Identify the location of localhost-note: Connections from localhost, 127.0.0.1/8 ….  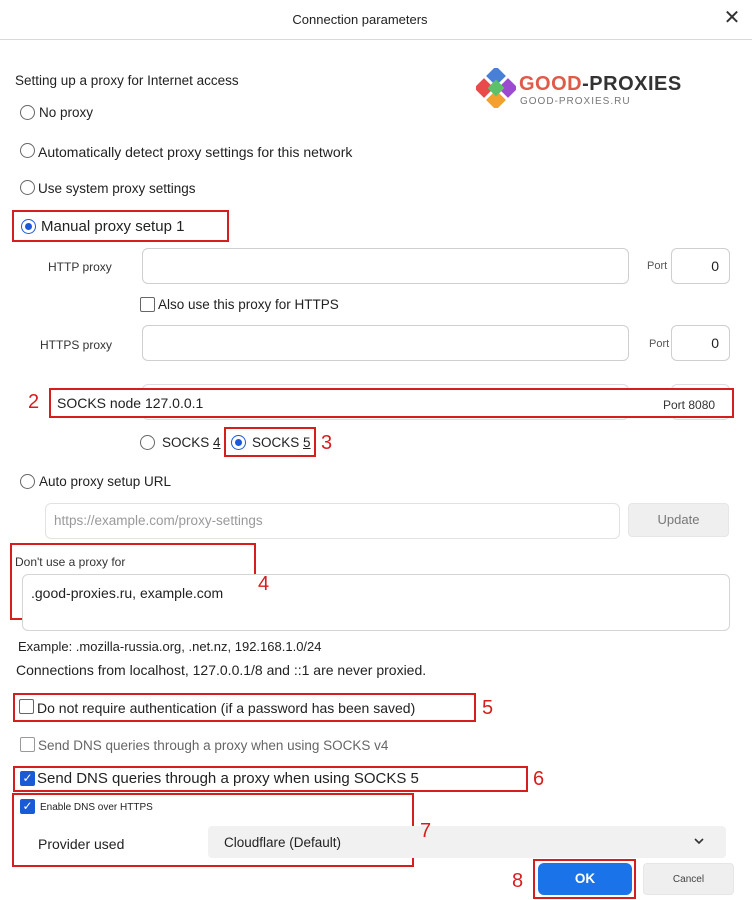
(221, 670).